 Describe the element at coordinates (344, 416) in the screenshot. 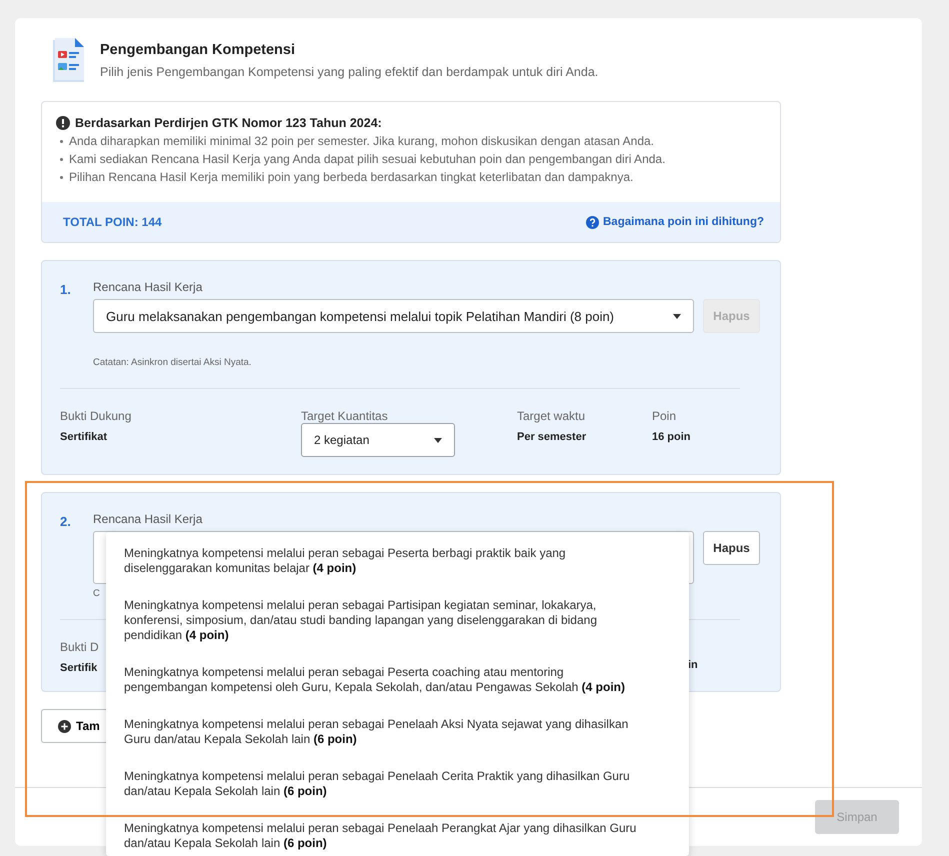

I see `field-label: Target Kuantitas` at that location.